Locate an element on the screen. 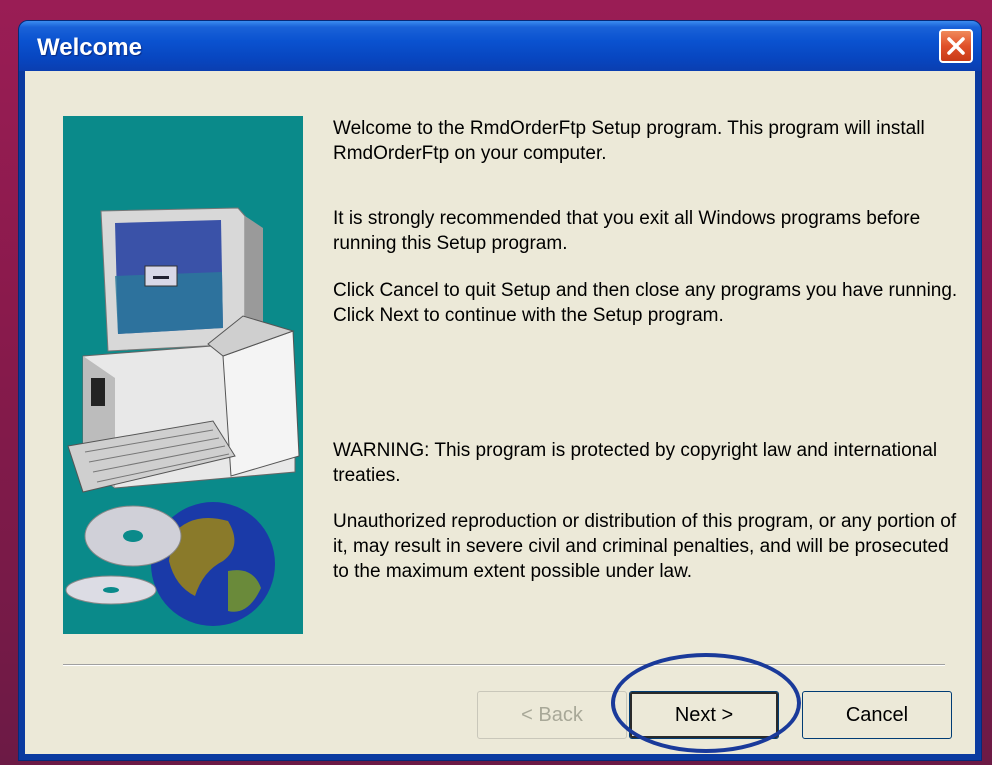 This screenshot has width=992, height=765. next-highlight-ellipse is located at coordinates (706, 703).